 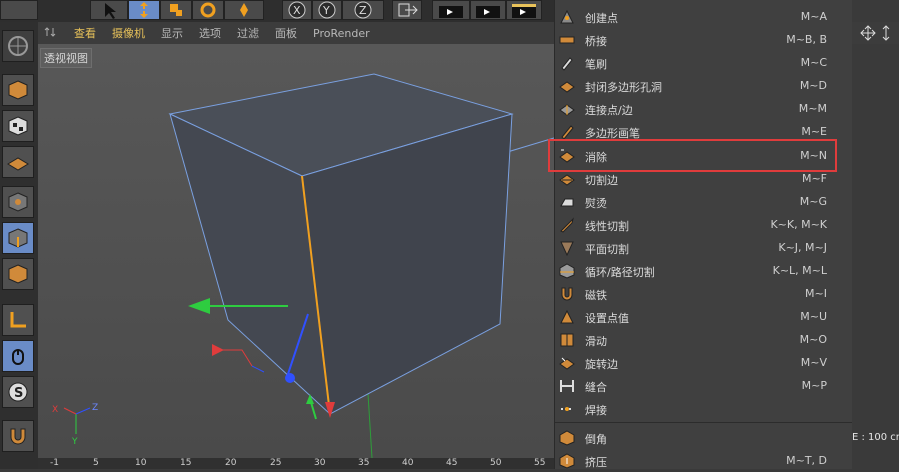 I want to click on menu-item-shortcut: M~I, so click(x=816, y=293).